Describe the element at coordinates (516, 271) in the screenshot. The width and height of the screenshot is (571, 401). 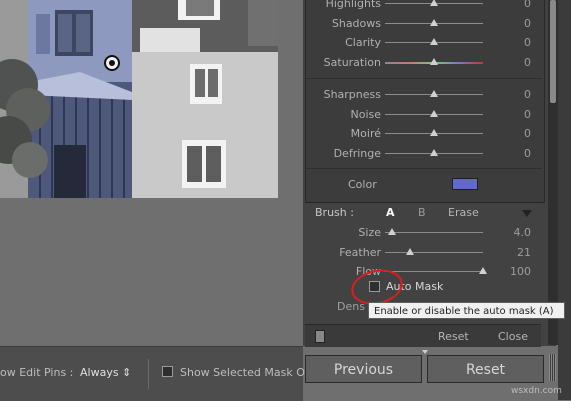
I see `slider-value: 100` at that location.